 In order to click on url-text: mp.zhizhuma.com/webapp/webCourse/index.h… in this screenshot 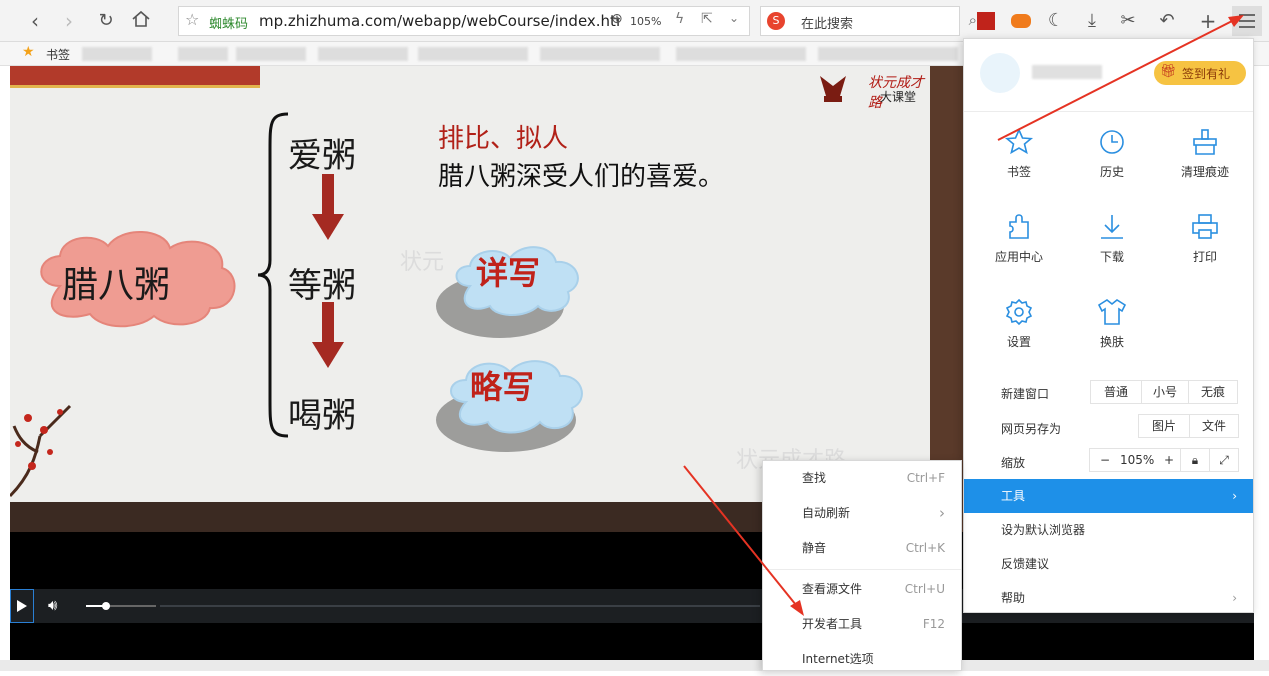, I will do `click(439, 21)`.